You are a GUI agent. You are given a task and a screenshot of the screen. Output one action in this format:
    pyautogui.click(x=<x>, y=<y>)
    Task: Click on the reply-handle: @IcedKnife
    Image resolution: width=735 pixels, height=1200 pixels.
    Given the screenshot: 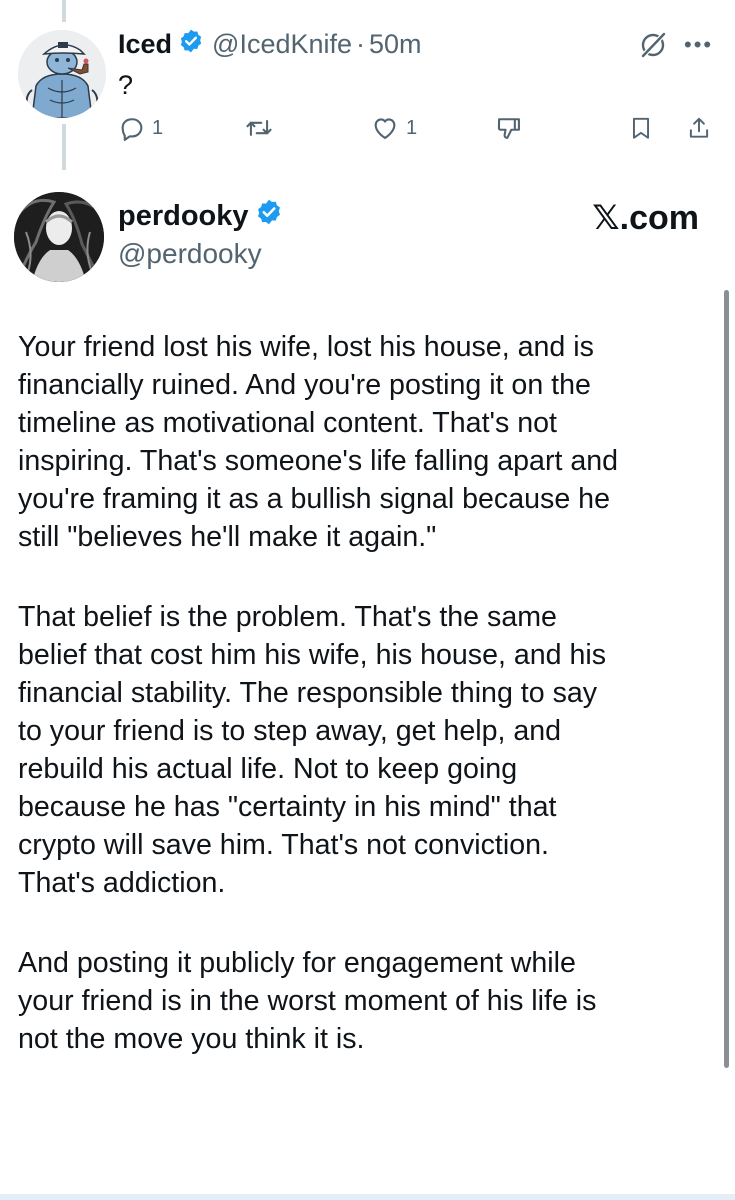 What is the action you would take?
    pyautogui.click(x=282, y=44)
    